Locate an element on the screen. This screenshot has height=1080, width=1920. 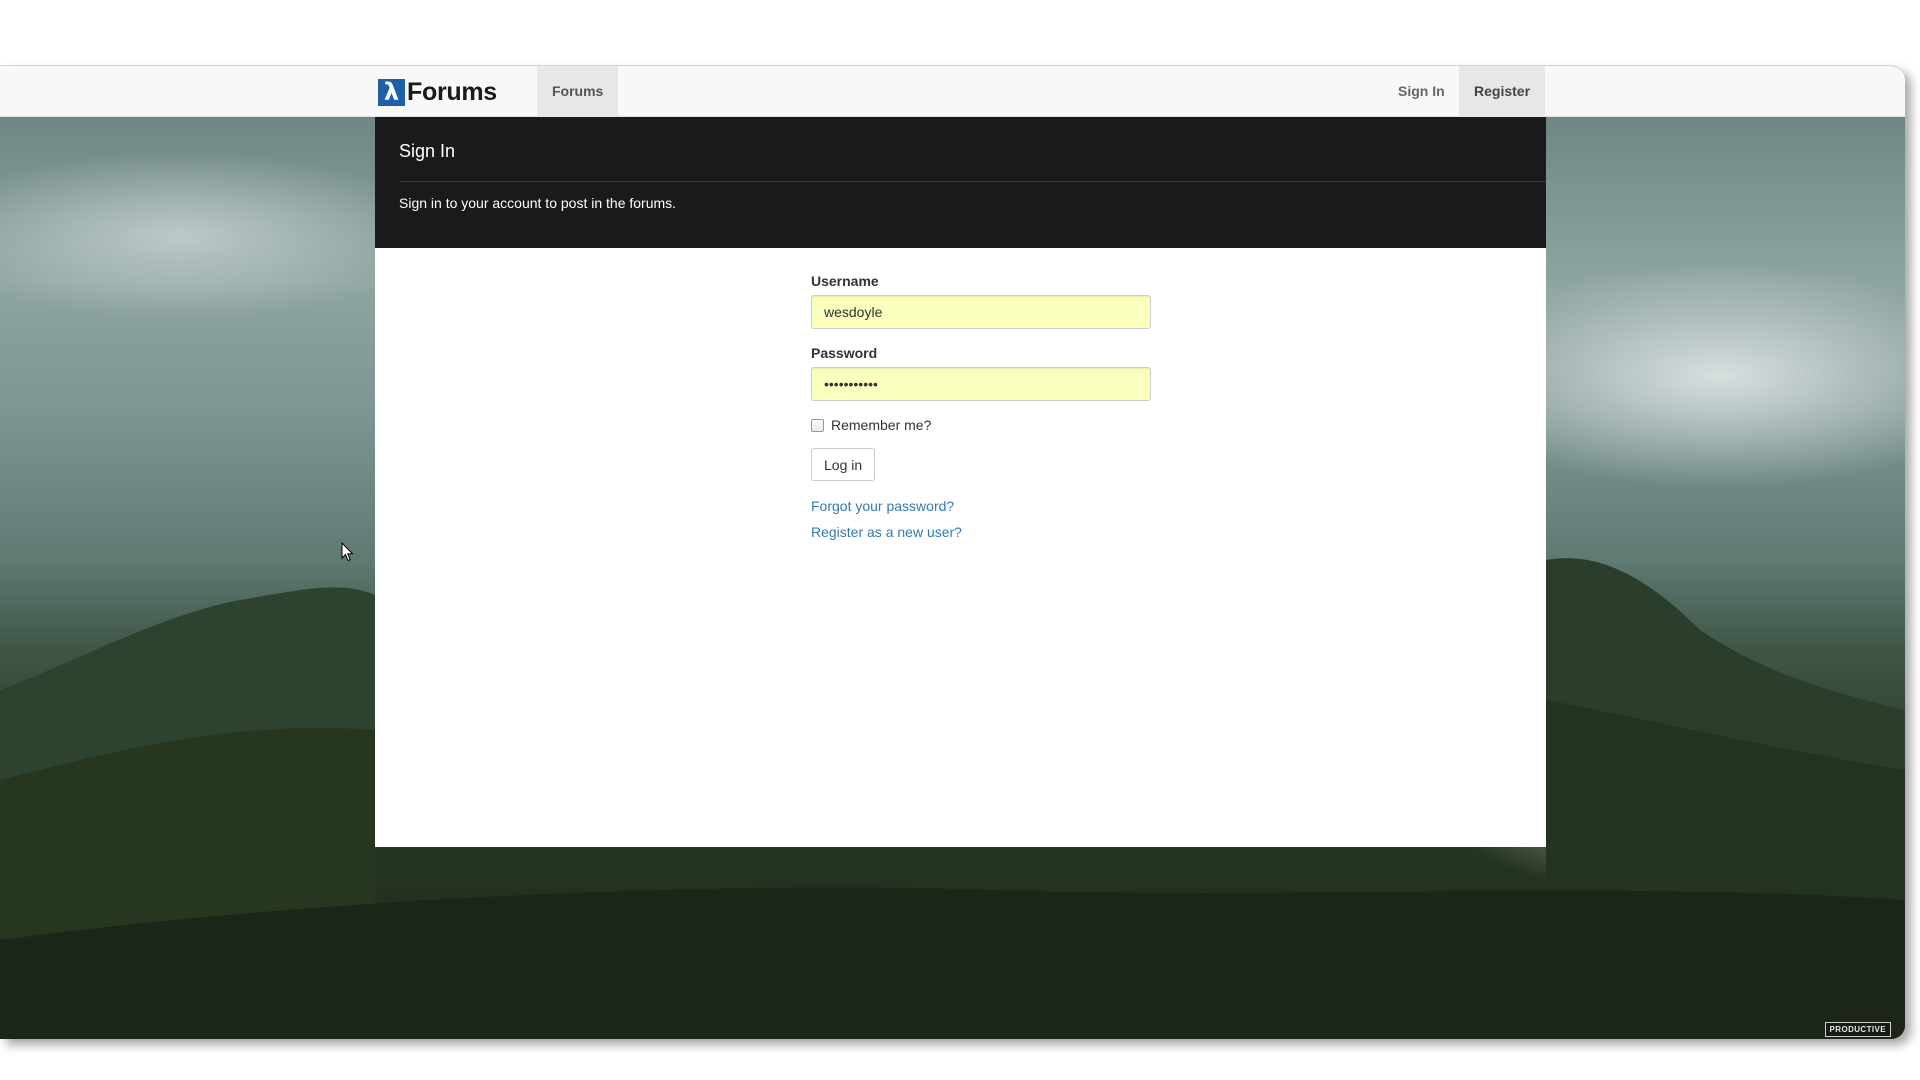
forgot-password-link: Forgot your password? is located at coordinates (981, 506).